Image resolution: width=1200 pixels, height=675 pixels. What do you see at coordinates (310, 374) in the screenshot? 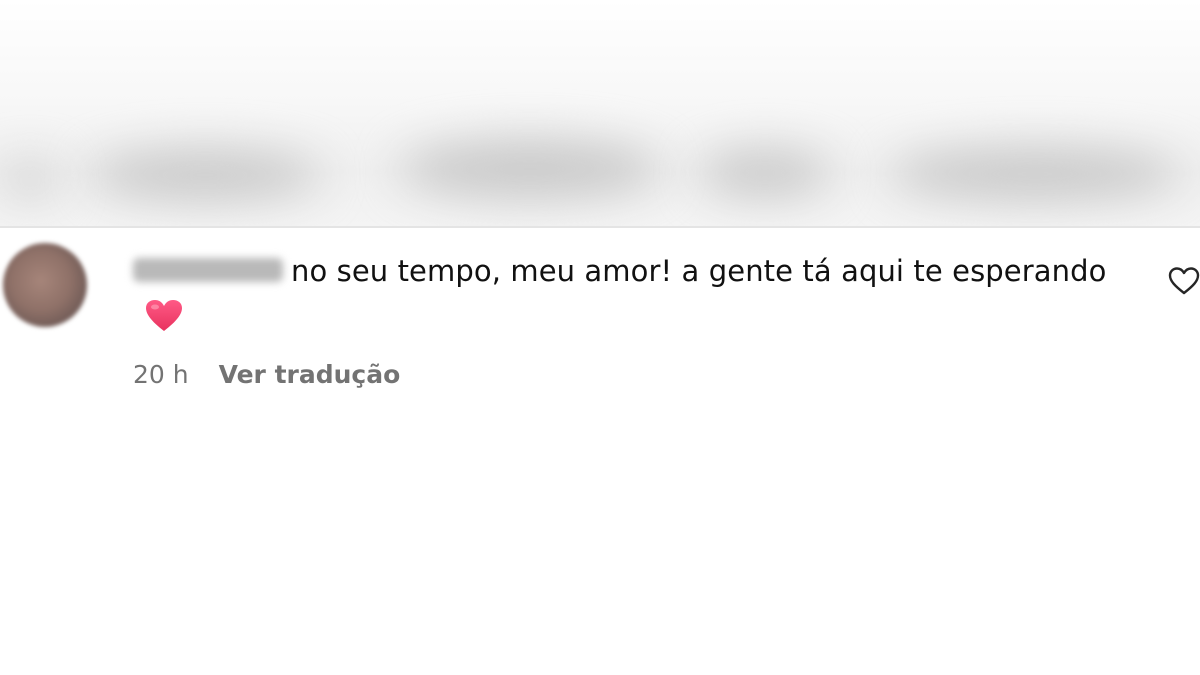
I see `see-translation-link: Ver tradução` at bounding box center [310, 374].